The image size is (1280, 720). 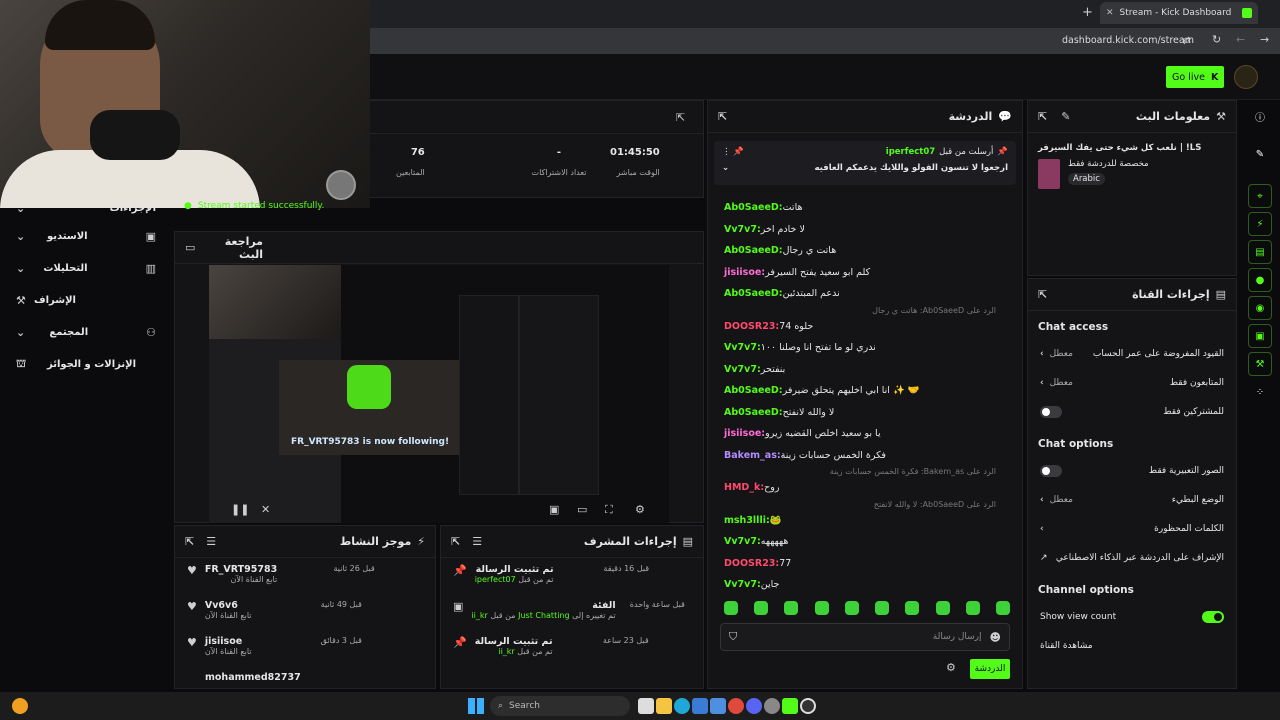 What do you see at coordinates (1260, 116) in the screenshot?
I see `info-icon: ⓘ` at bounding box center [1260, 116].